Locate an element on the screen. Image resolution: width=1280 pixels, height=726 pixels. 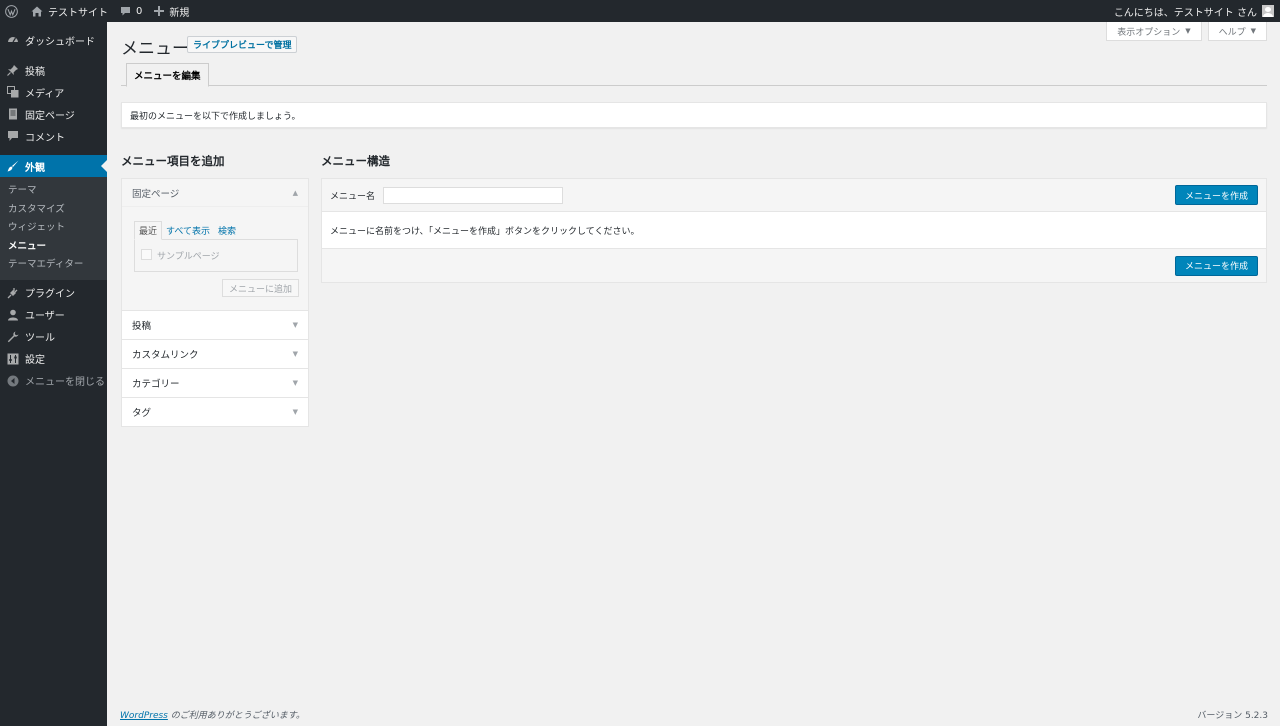
sidebar-item-label: 固定ページ is located at coordinates (50, 116).